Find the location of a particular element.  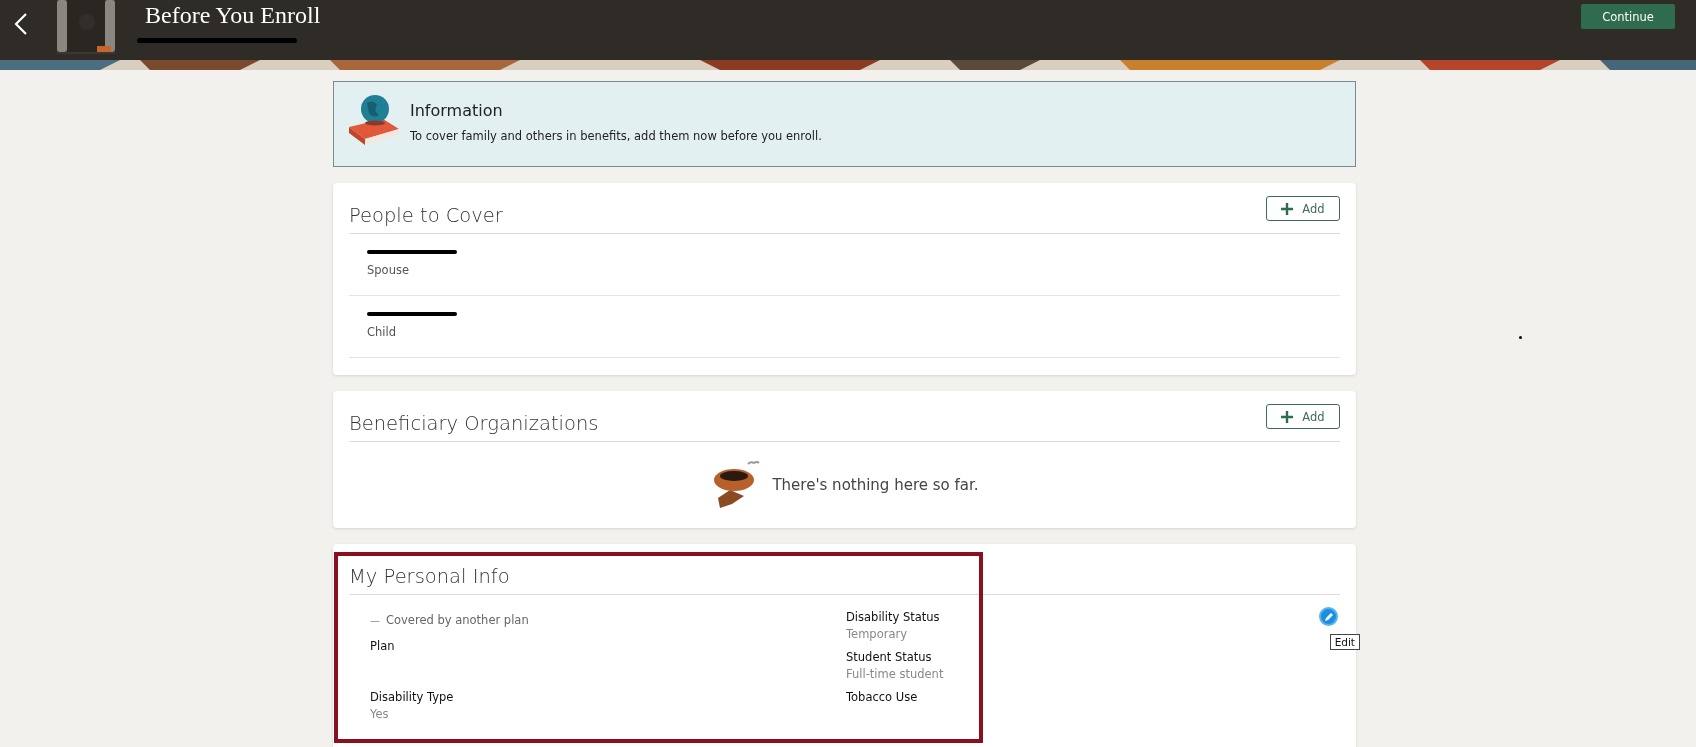

page-title: Before You Enroll is located at coordinates (233, 15).